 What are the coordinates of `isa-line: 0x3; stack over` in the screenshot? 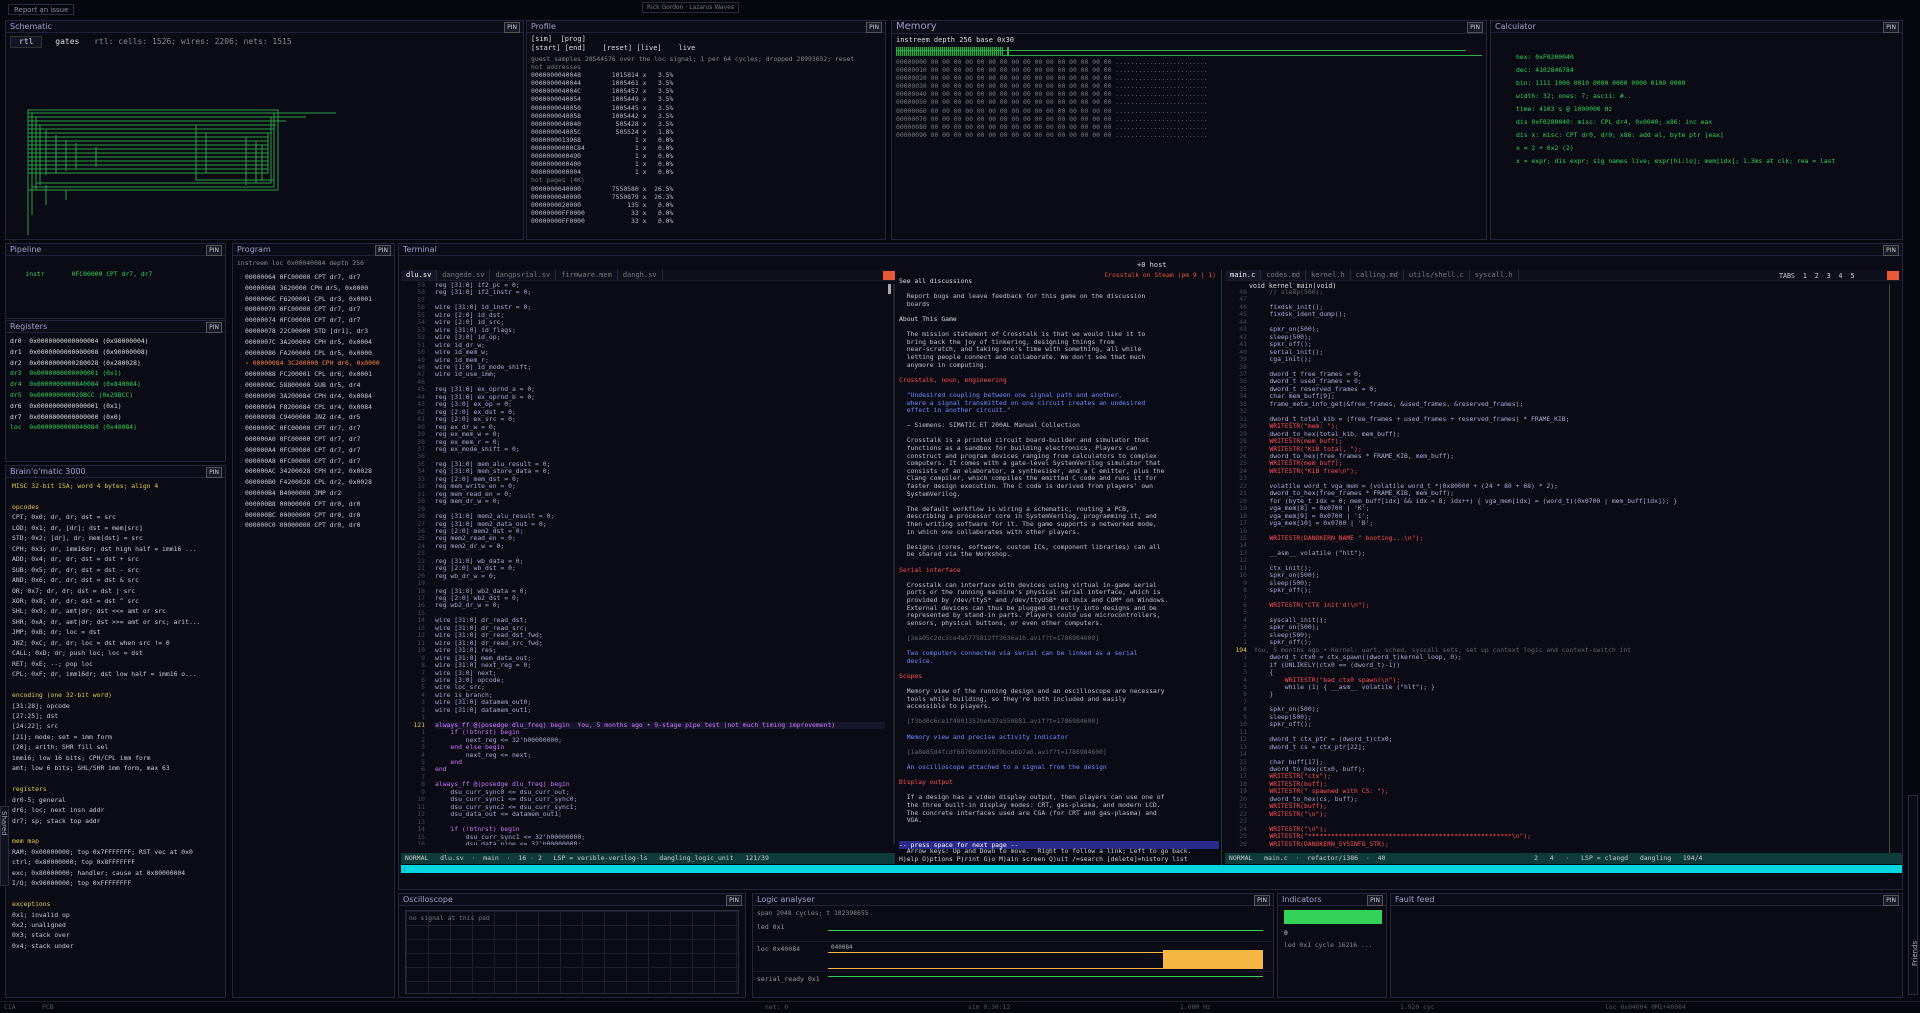 It's located at (41, 935).